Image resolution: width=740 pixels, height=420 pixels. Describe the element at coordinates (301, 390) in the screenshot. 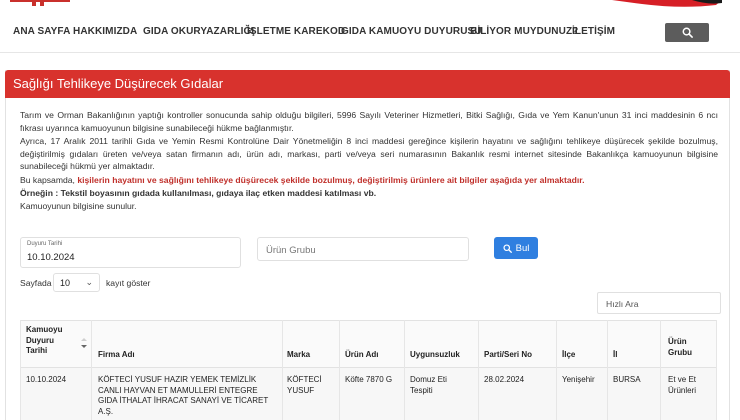

I see `cell-line: YUSUF` at that location.